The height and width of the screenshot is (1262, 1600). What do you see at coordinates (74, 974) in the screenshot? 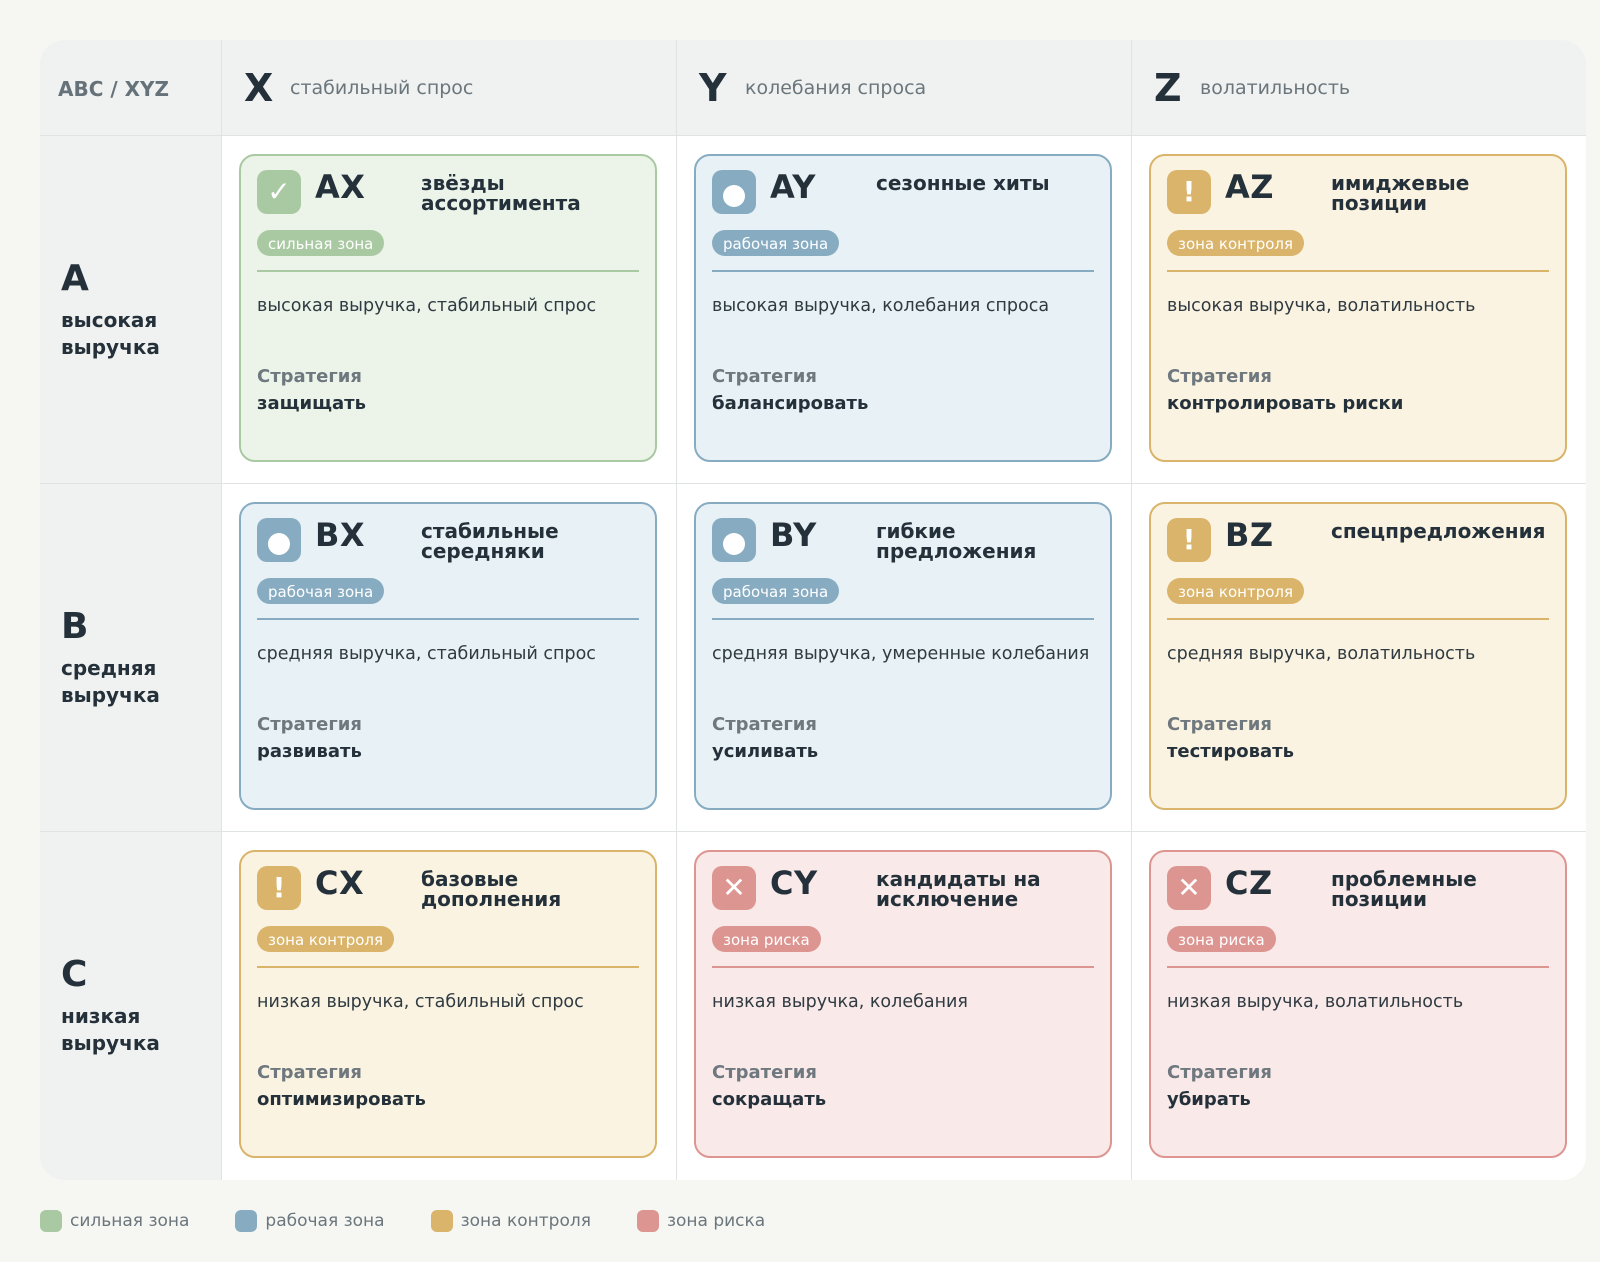
I see `row-letter: C` at bounding box center [74, 974].